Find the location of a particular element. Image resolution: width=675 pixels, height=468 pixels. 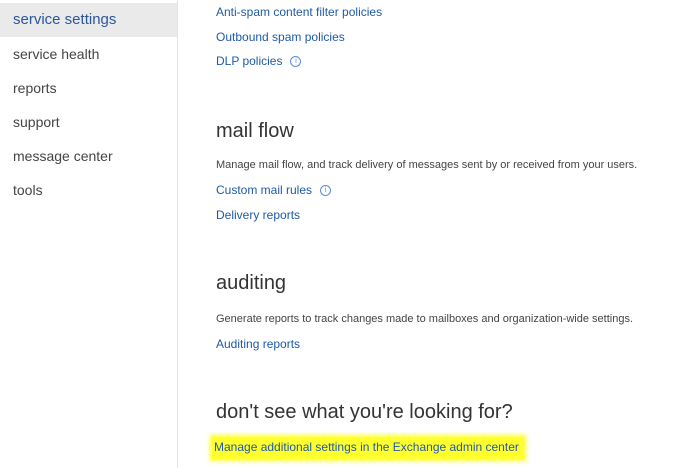

sidebar-item-reports: reports is located at coordinates (88, 88).